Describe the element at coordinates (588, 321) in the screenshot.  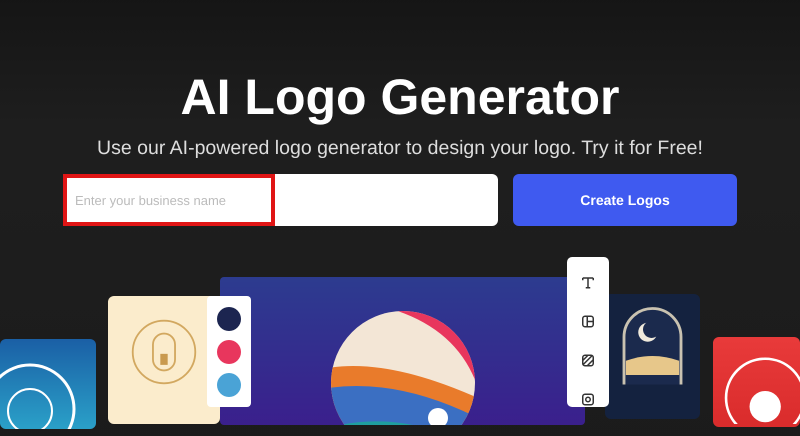
I see `layout-icon` at that location.